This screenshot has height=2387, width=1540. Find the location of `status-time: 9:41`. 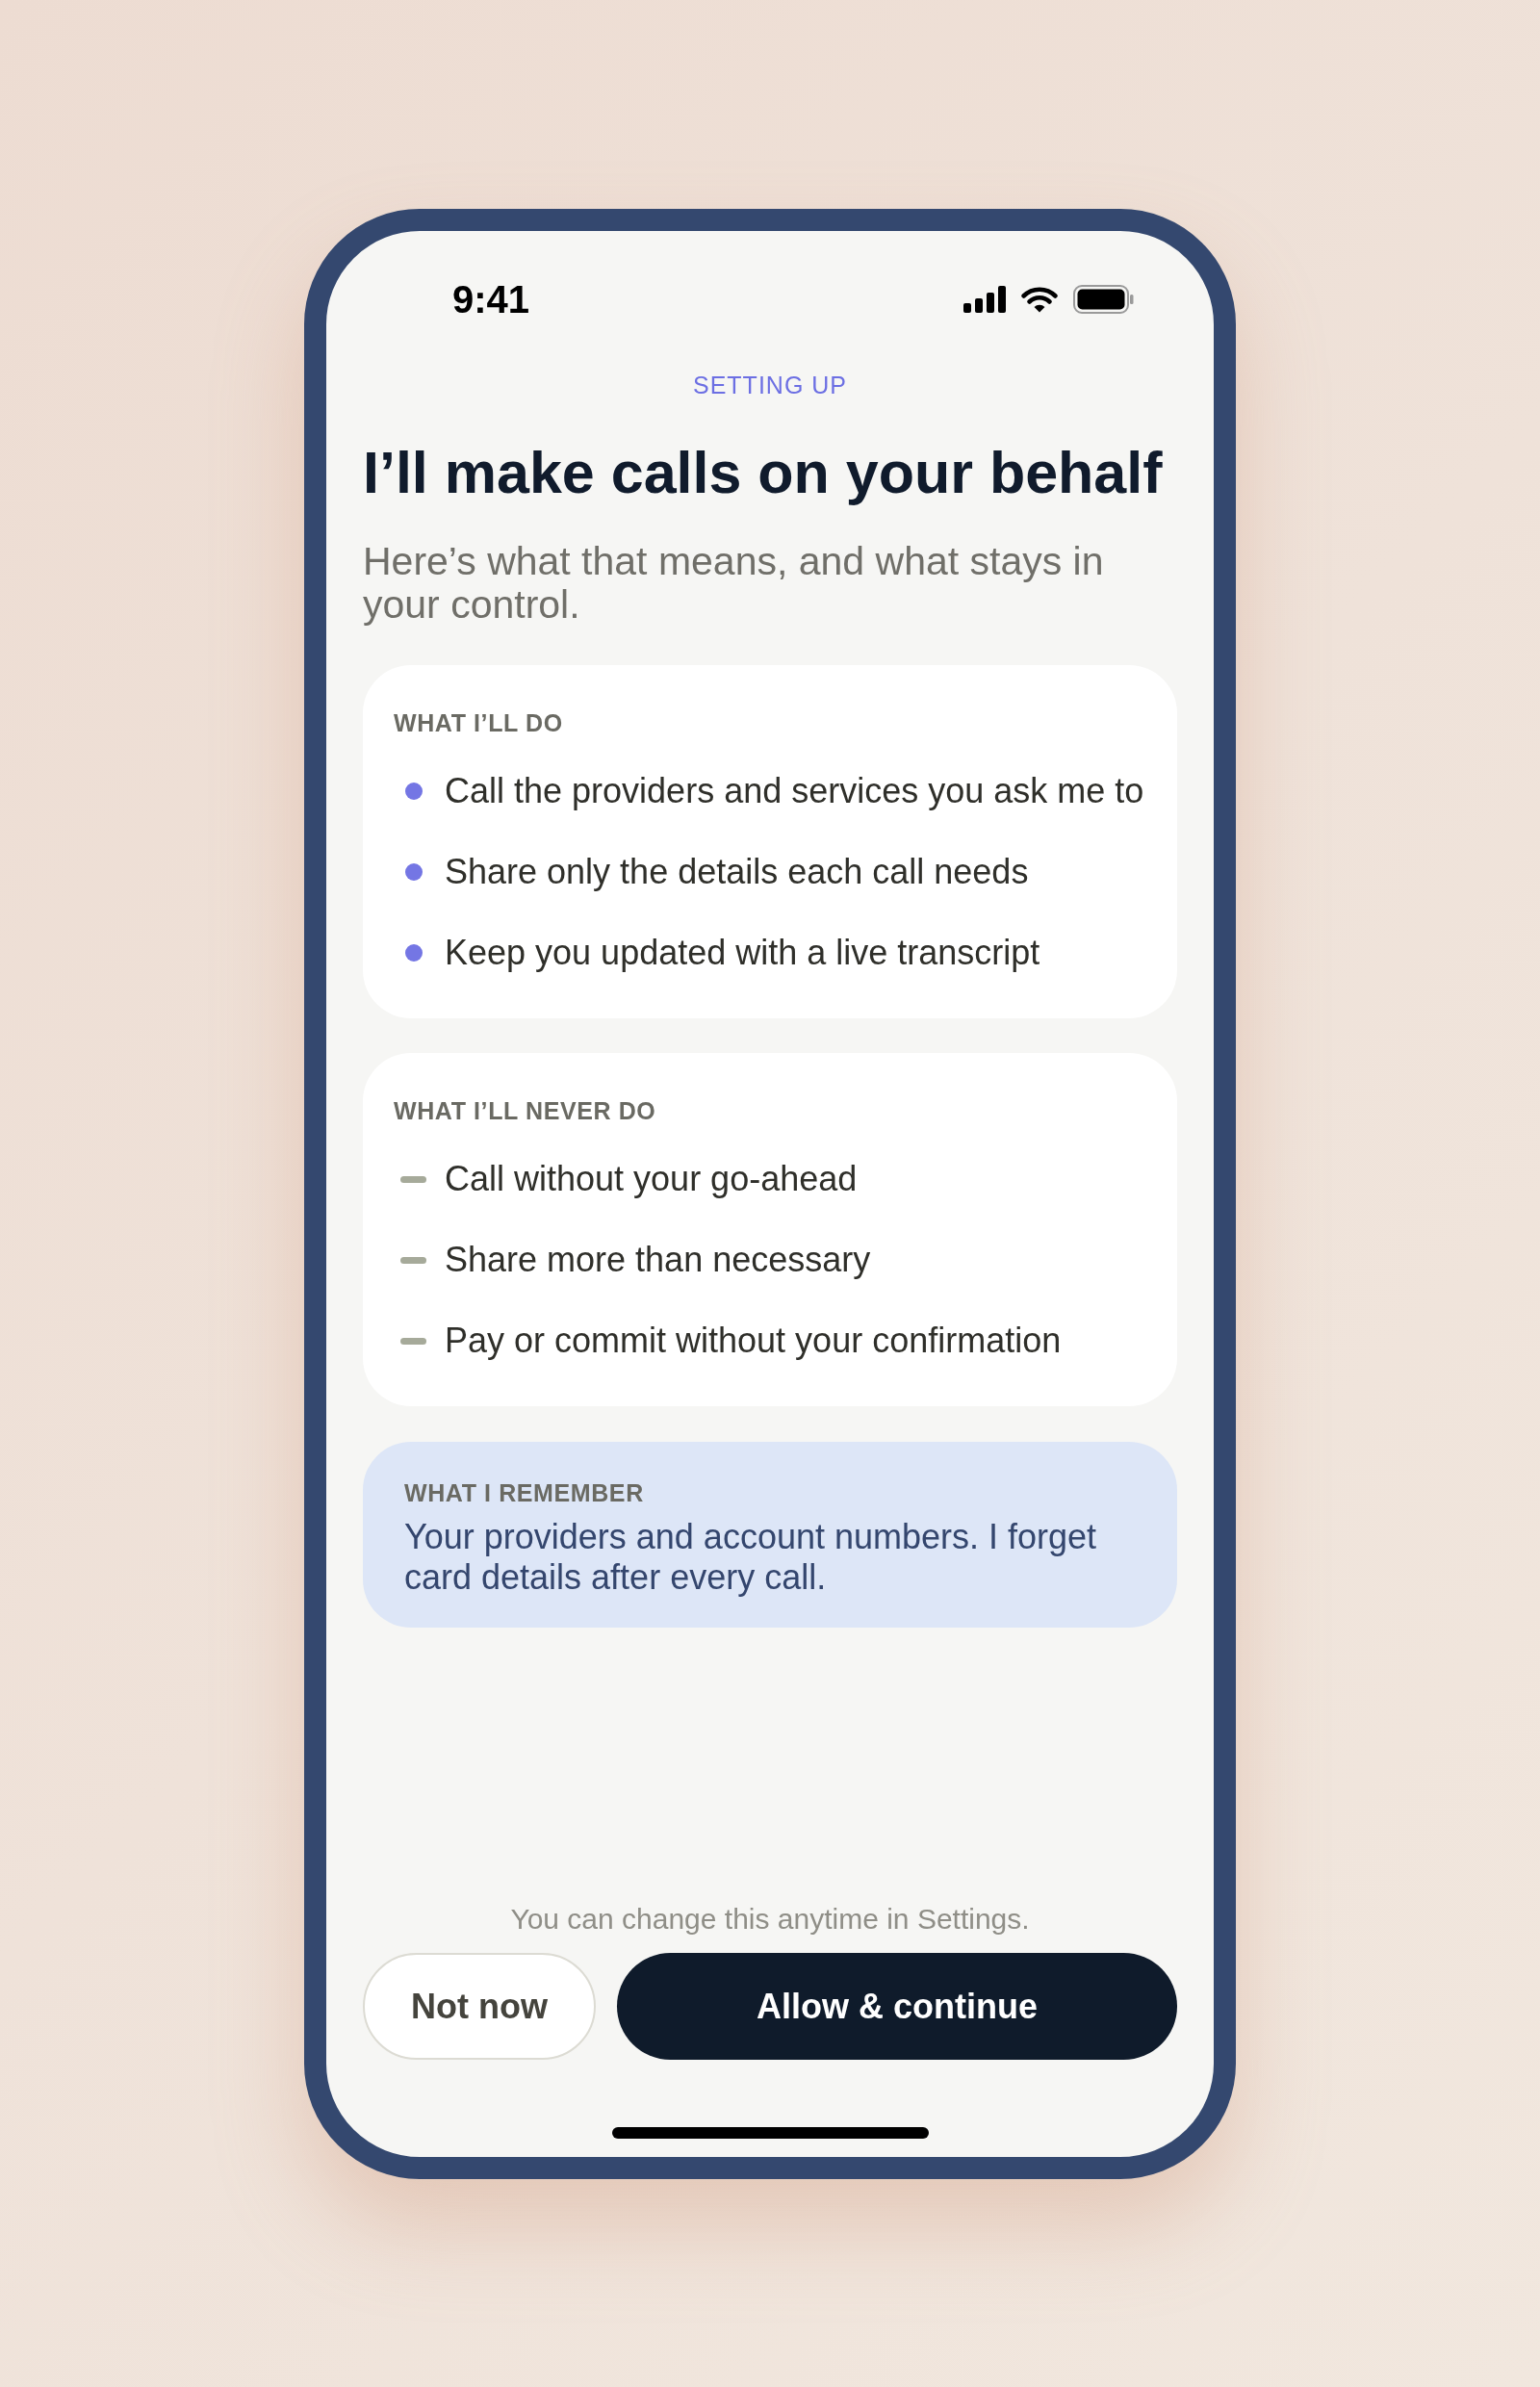

status-time: 9:41 is located at coordinates (491, 299).